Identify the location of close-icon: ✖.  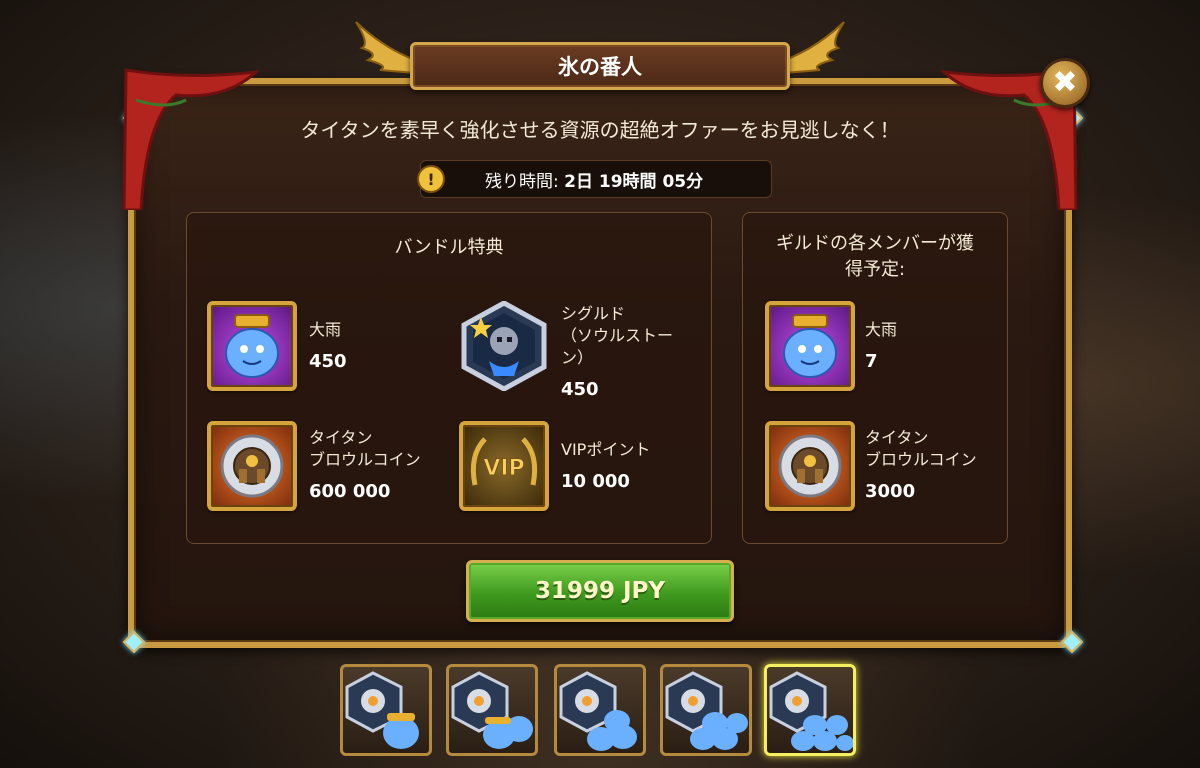
(1065, 82).